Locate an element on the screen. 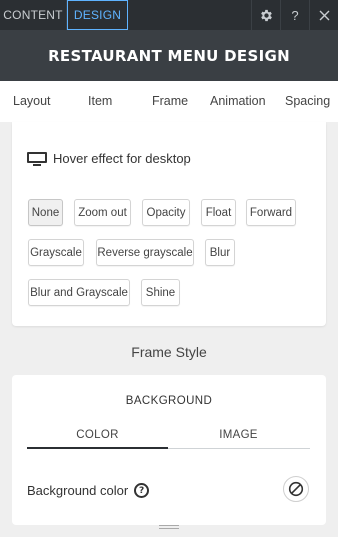 This screenshot has height=537, width=338. hover-effect-label: Hover effect for desktop is located at coordinates (122, 158).